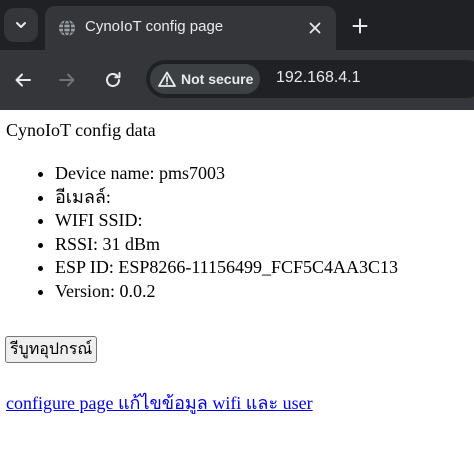 This screenshot has height=456, width=474. I want to click on active-tab: CynoIoT config page, so click(190, 28).